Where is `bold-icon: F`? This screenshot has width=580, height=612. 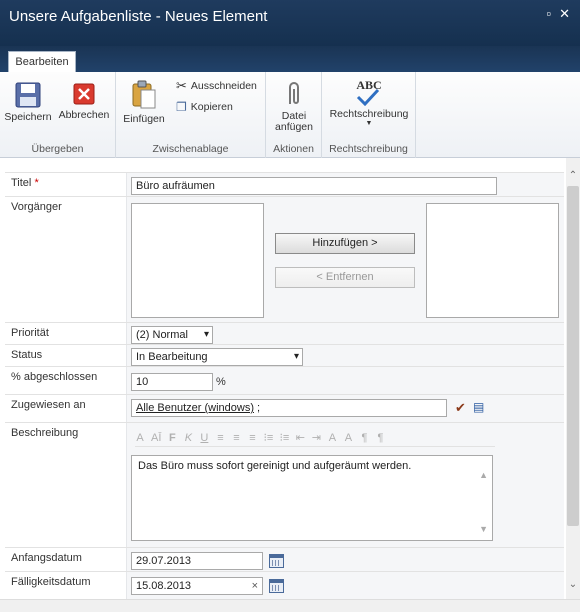 bold-icon: F is located at coordinates (172, 438).